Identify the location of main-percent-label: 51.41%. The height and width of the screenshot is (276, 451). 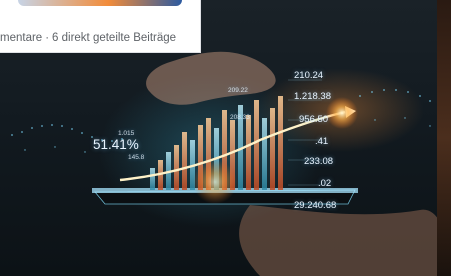
(116, 144).